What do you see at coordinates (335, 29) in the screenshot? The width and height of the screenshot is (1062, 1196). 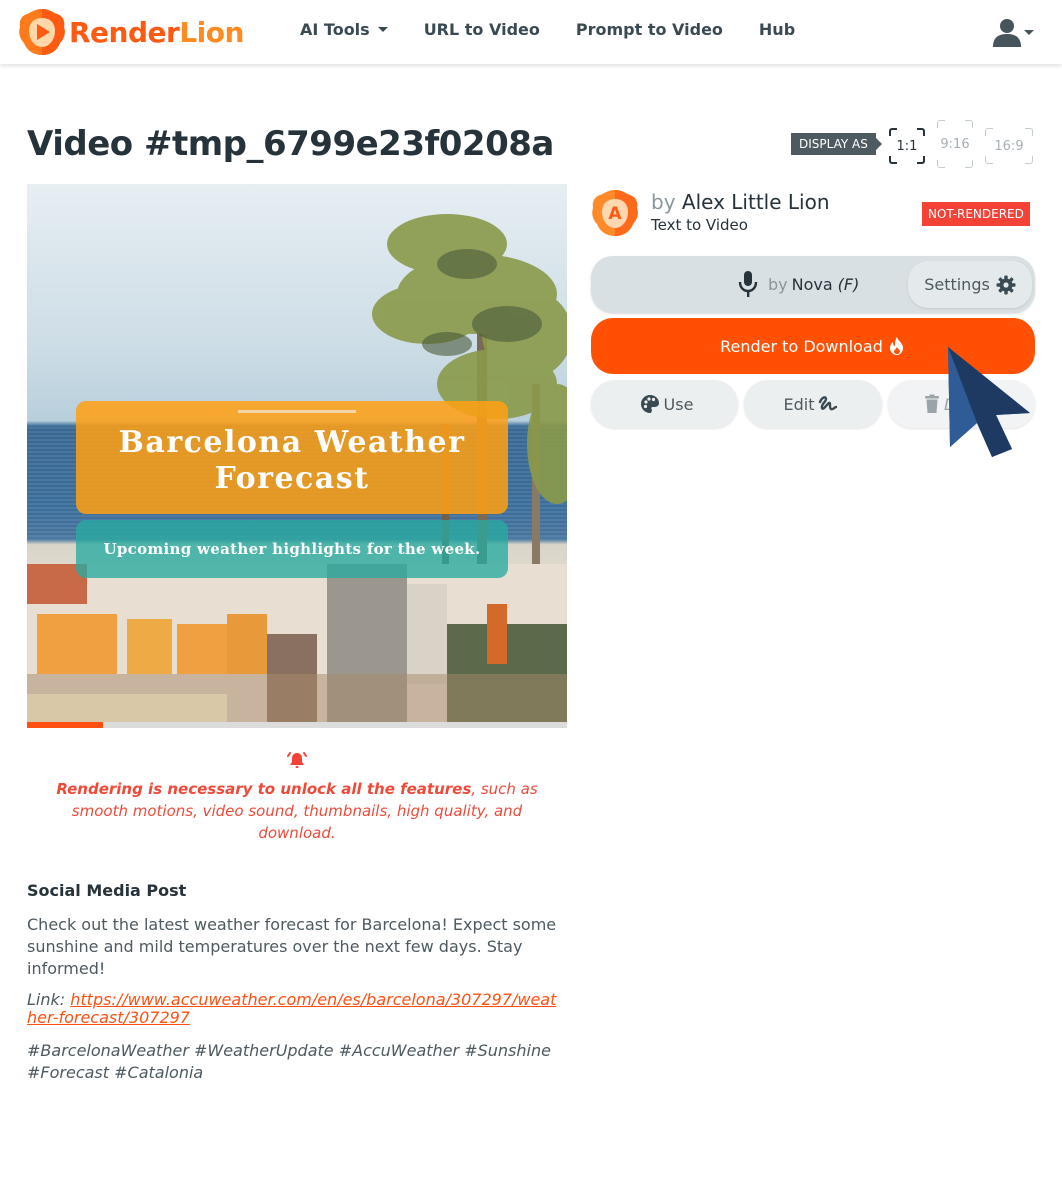 I see `nav-ai-tools-label: AI Tools` at bounding box center [335, 29].